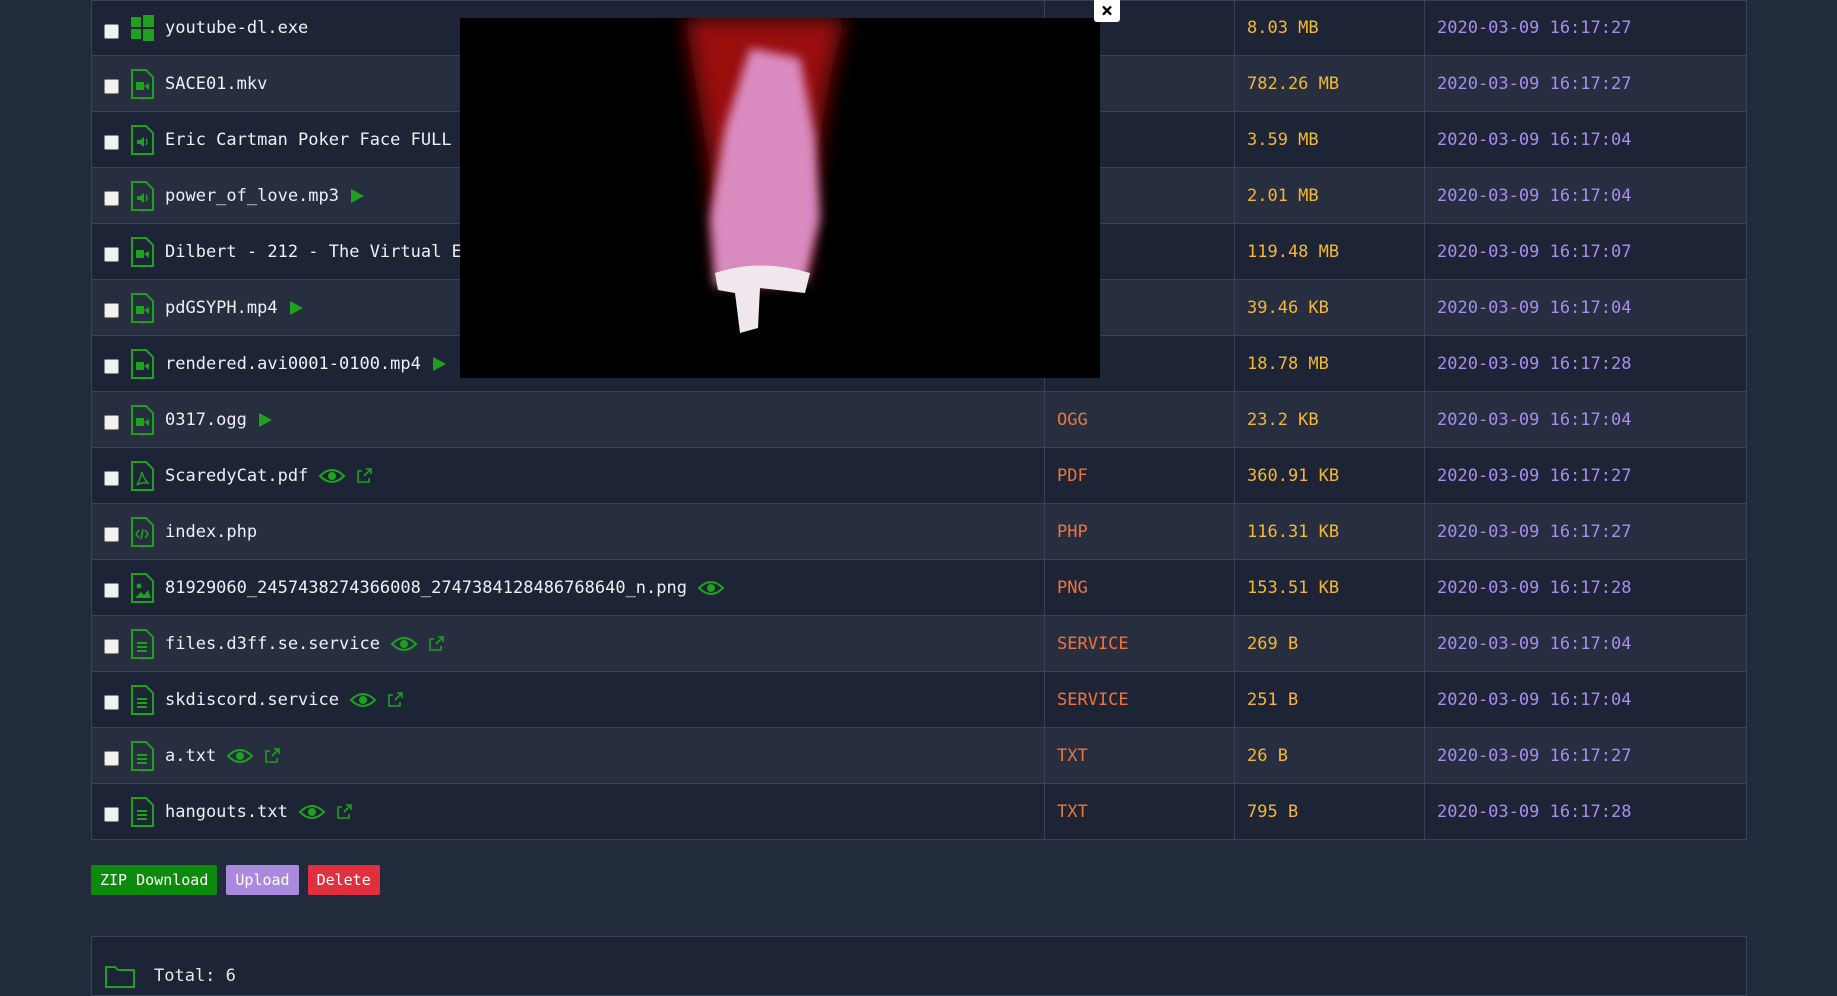 This screenshot has height=996, width=1837. Describe the element at coordinates (568, 643) in the screenshot. I see `name-cell: files.d3ff.se.service` at that location.